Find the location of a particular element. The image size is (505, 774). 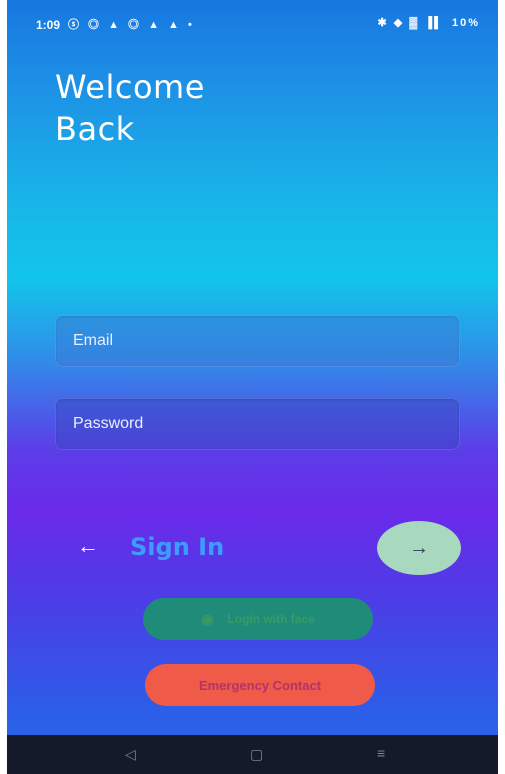

back-arrow-icon: ← is located at coordinates (88, 546).